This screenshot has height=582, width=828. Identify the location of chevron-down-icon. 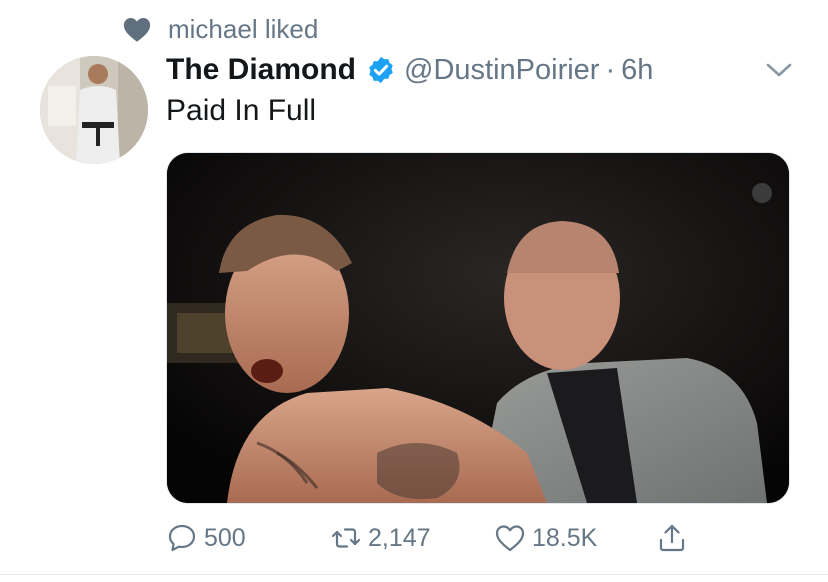
(779, 70).